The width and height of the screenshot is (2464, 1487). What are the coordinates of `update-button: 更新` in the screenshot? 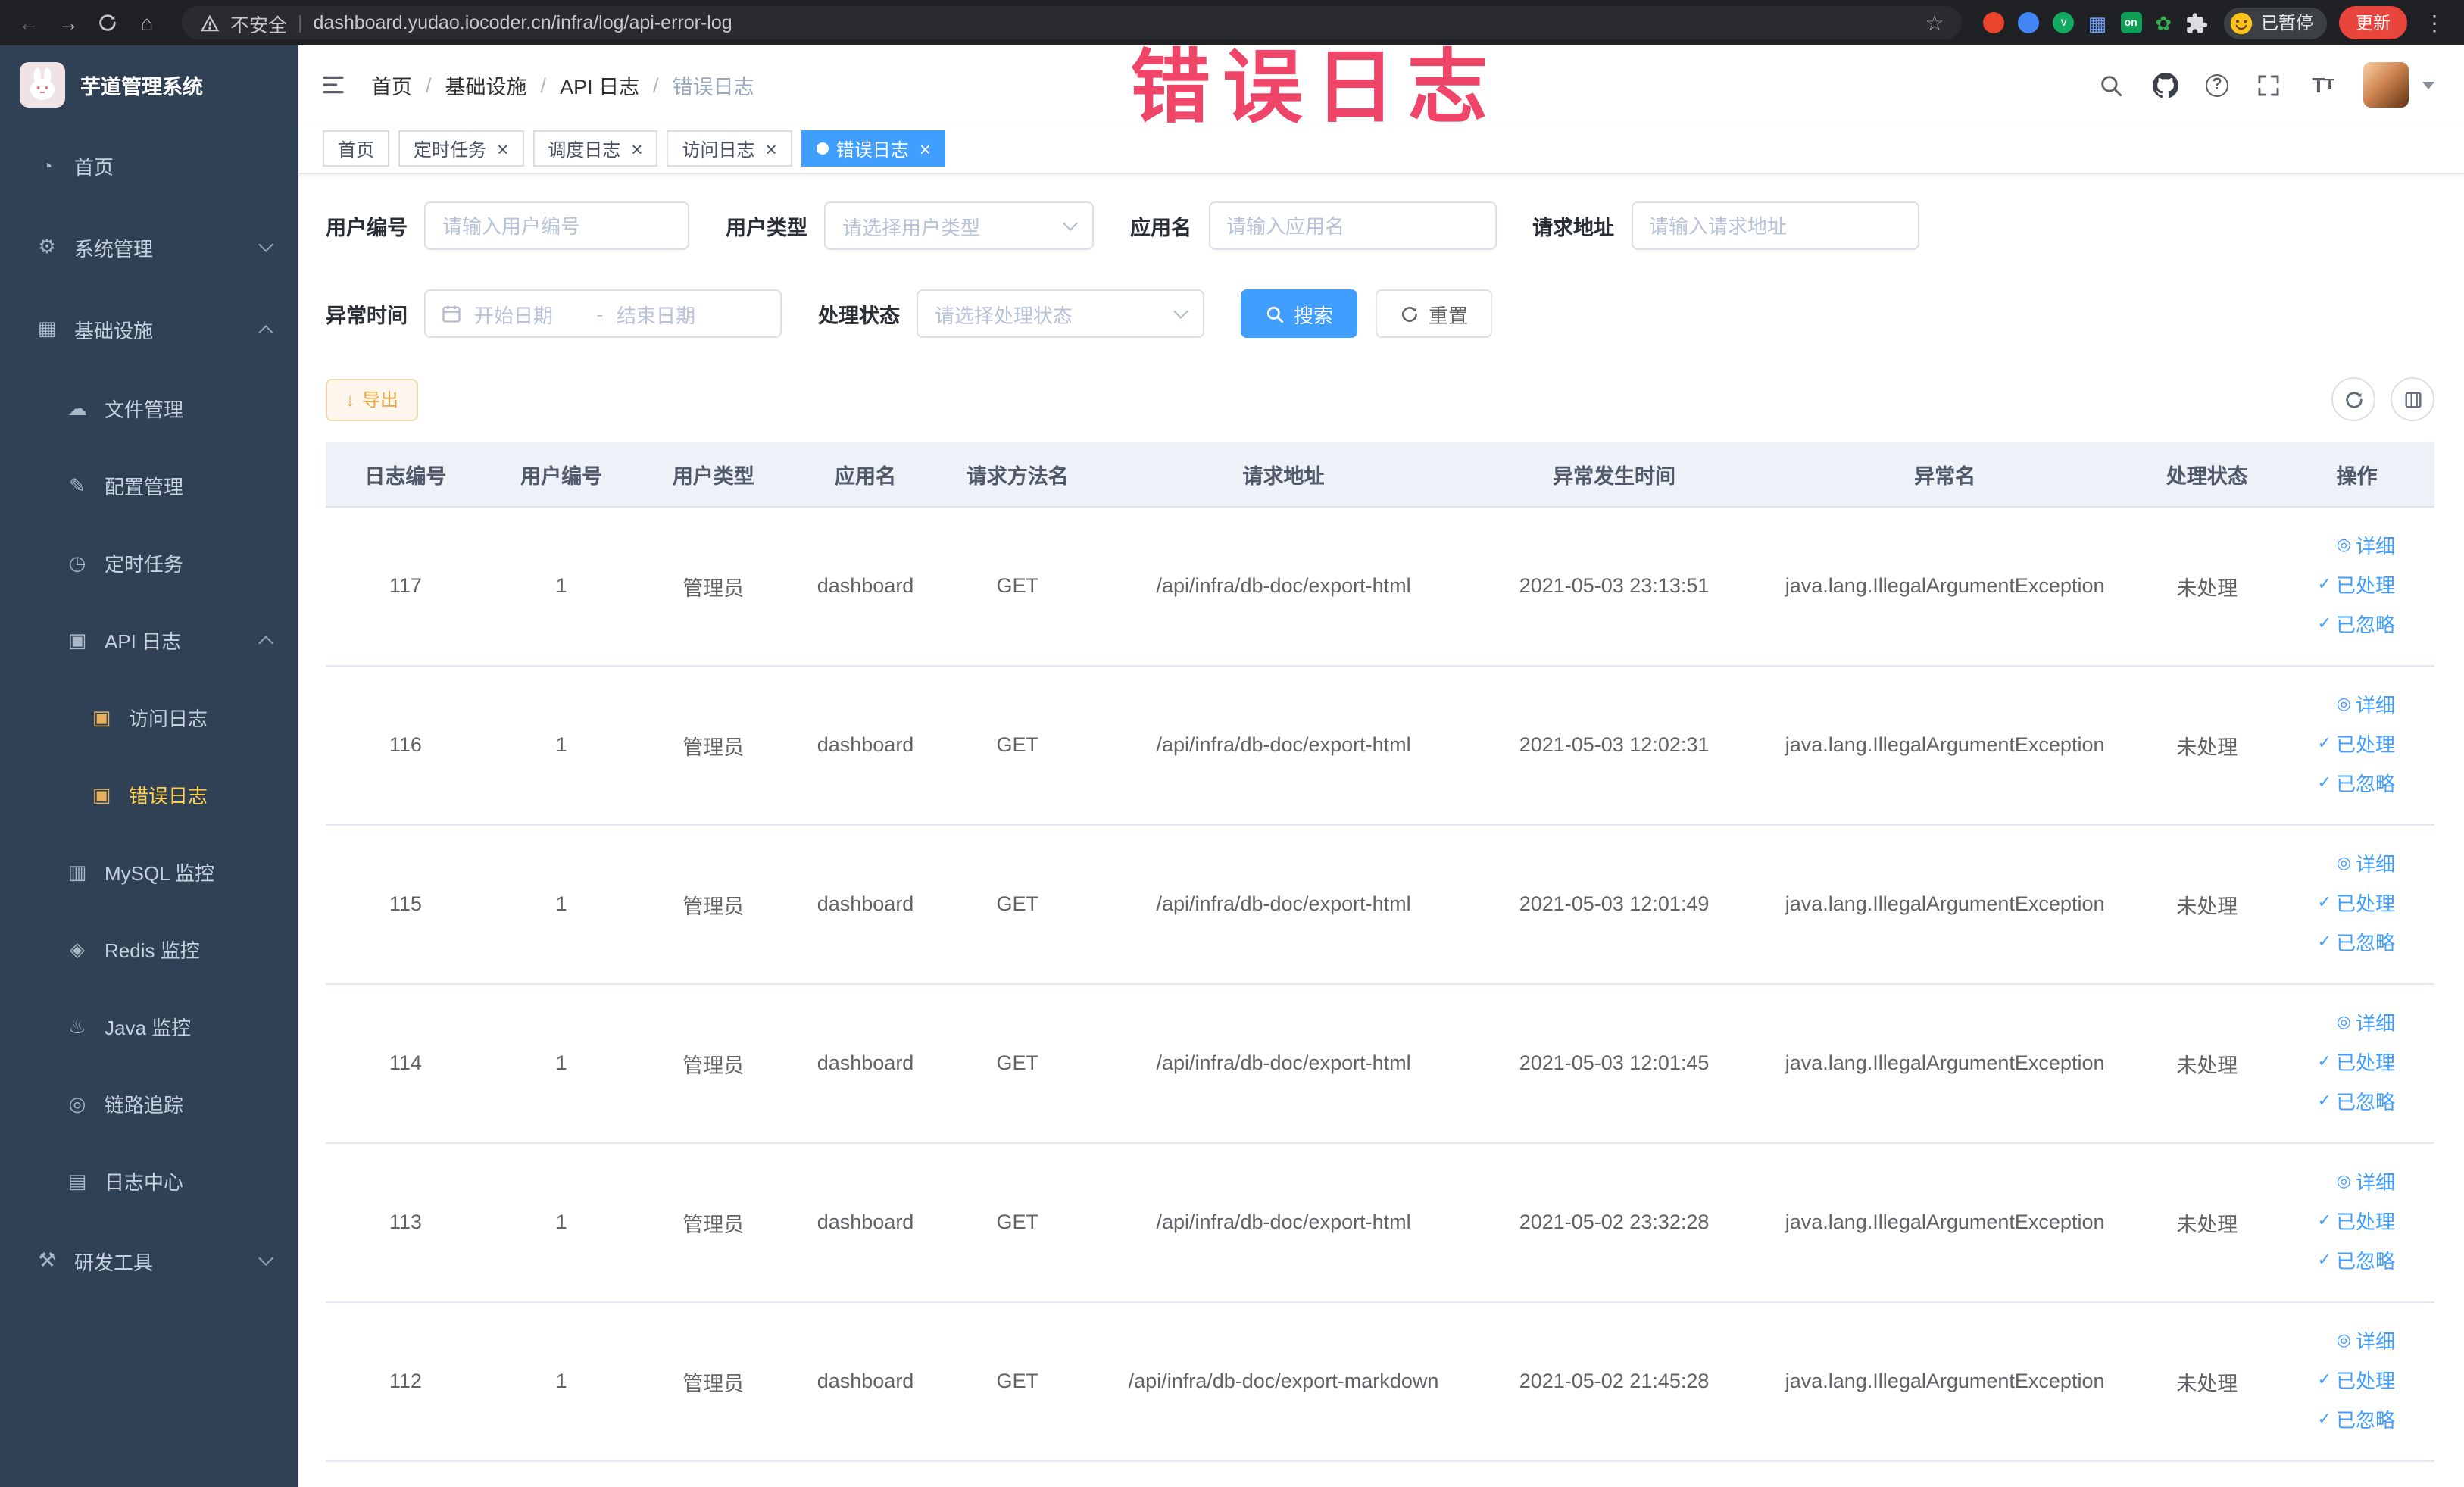 It's located at (2373, 22).